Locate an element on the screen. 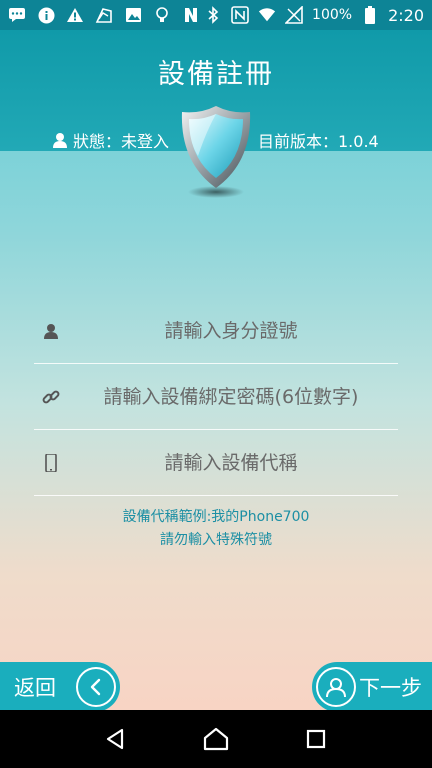 The height and width of the screenshot is (768, 432). login-status: 狀態：未登入 is located at coordinates (110, 140).